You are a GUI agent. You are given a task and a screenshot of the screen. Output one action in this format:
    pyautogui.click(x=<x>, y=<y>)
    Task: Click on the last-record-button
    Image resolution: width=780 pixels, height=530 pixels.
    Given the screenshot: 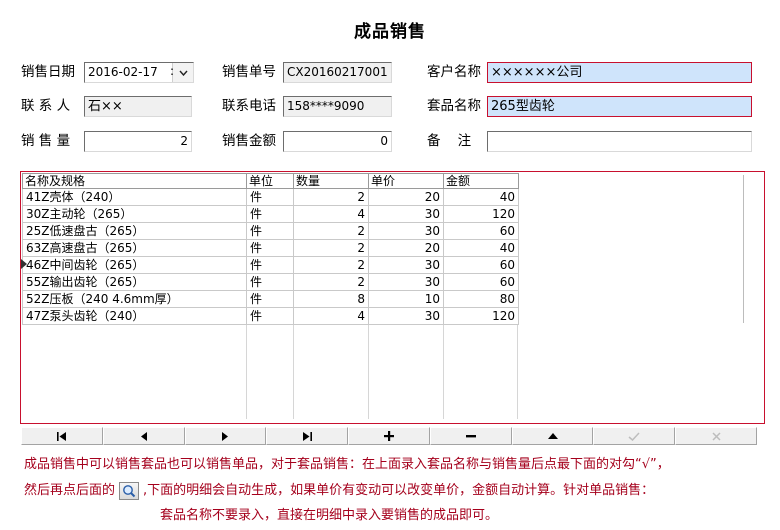 What is the action you would take?
    pyautogui.click(x=307, y=436)
    